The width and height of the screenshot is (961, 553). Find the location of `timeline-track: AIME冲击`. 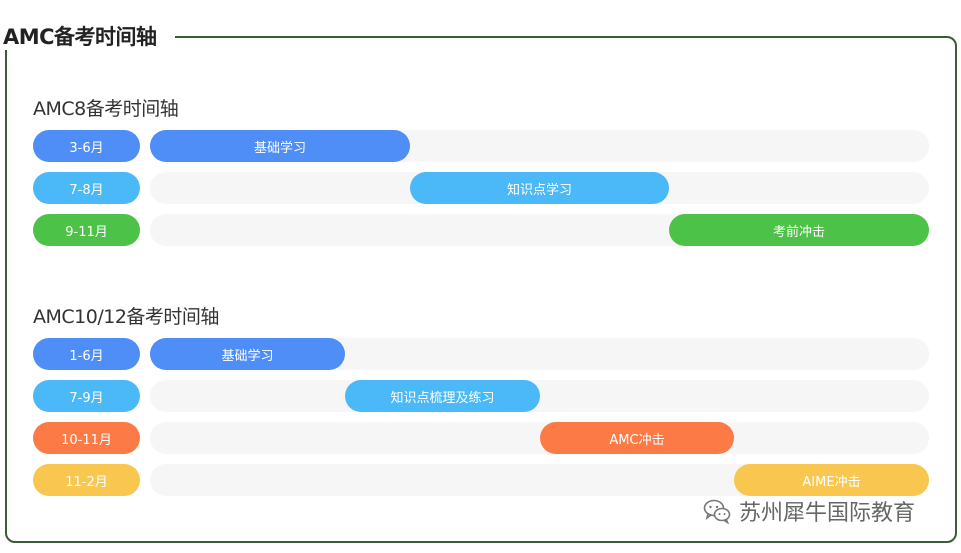

timeline-track: AIME冲击 is located at coordinates (539, 480).